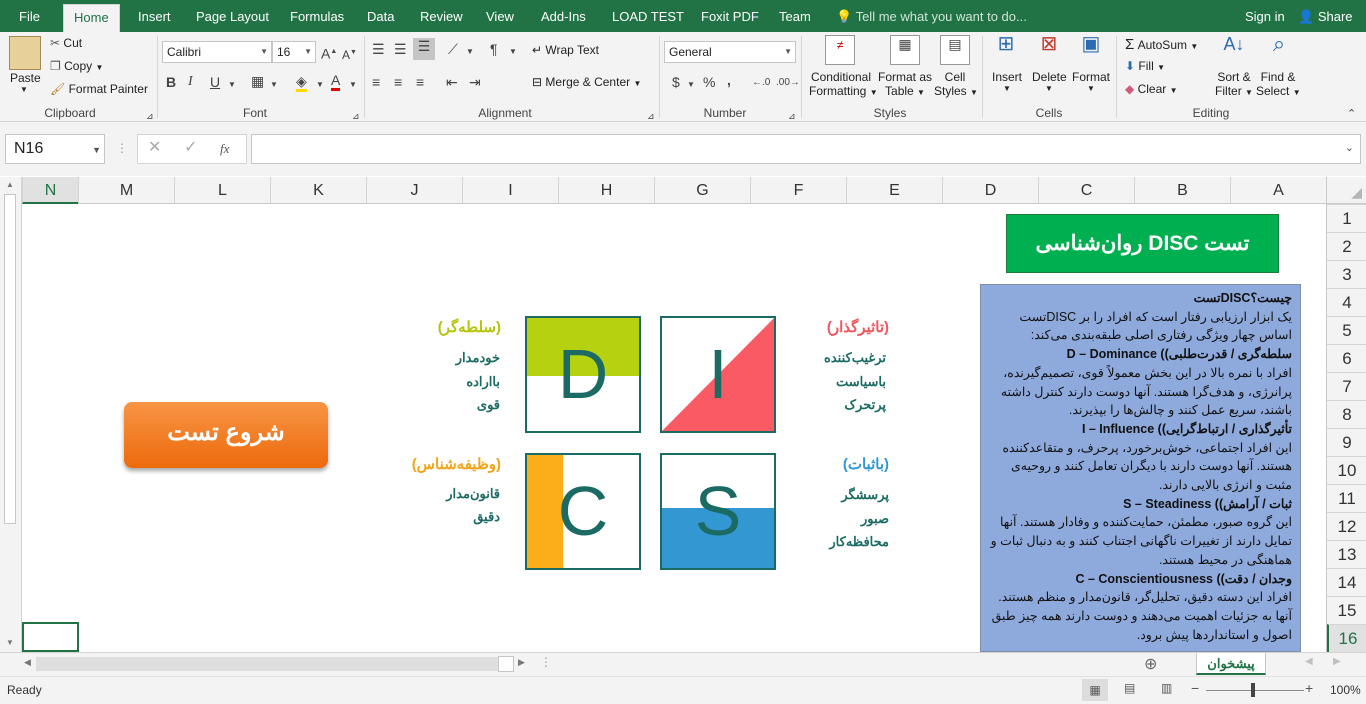  Describe the element at coordinates (1086, 190) in the screenshot. I see `column-header-c: C` at that location.